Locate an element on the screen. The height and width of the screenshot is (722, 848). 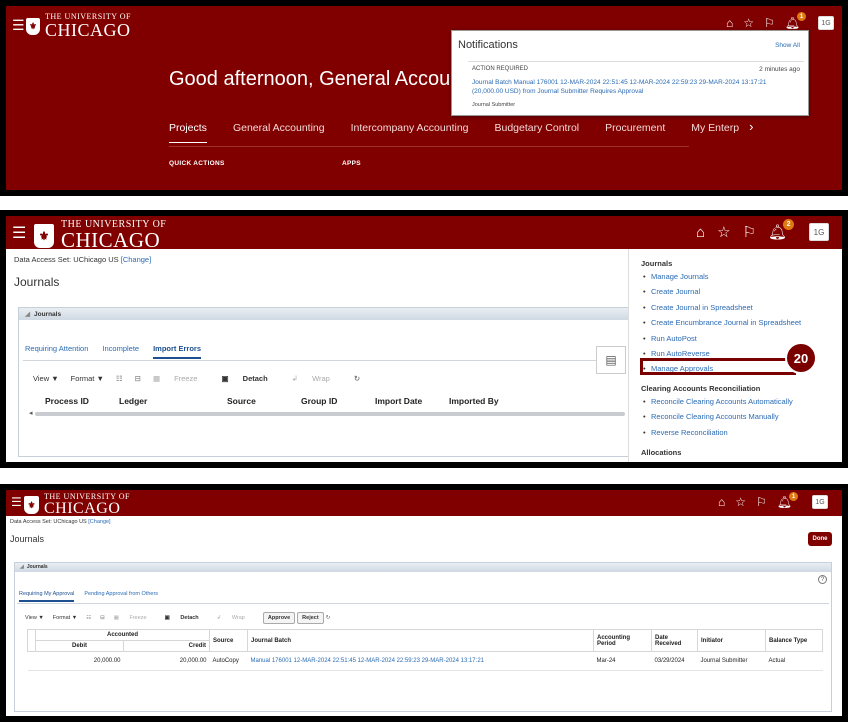
task-run-autopost: Run AutoPost is located at coordinates (670, 338).